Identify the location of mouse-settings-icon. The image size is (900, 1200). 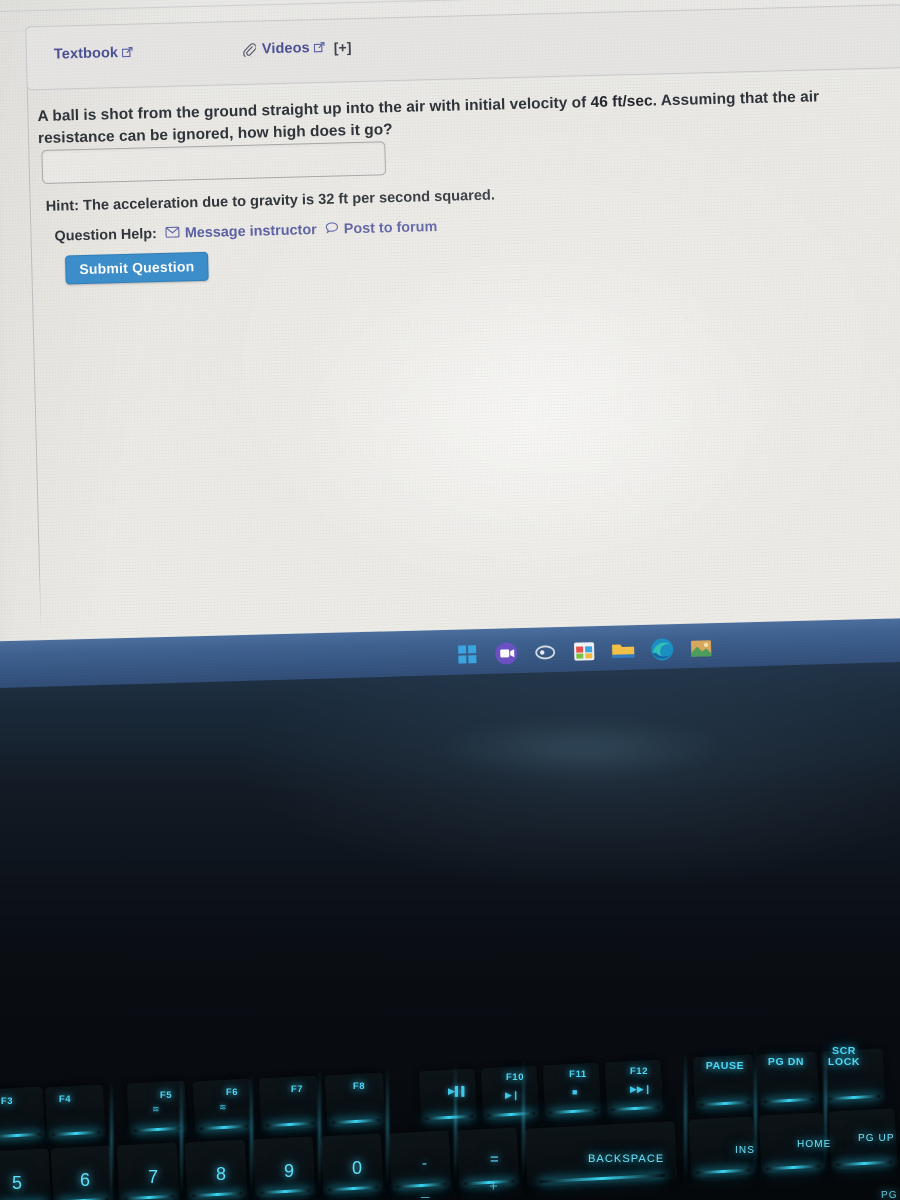
(545, 652).